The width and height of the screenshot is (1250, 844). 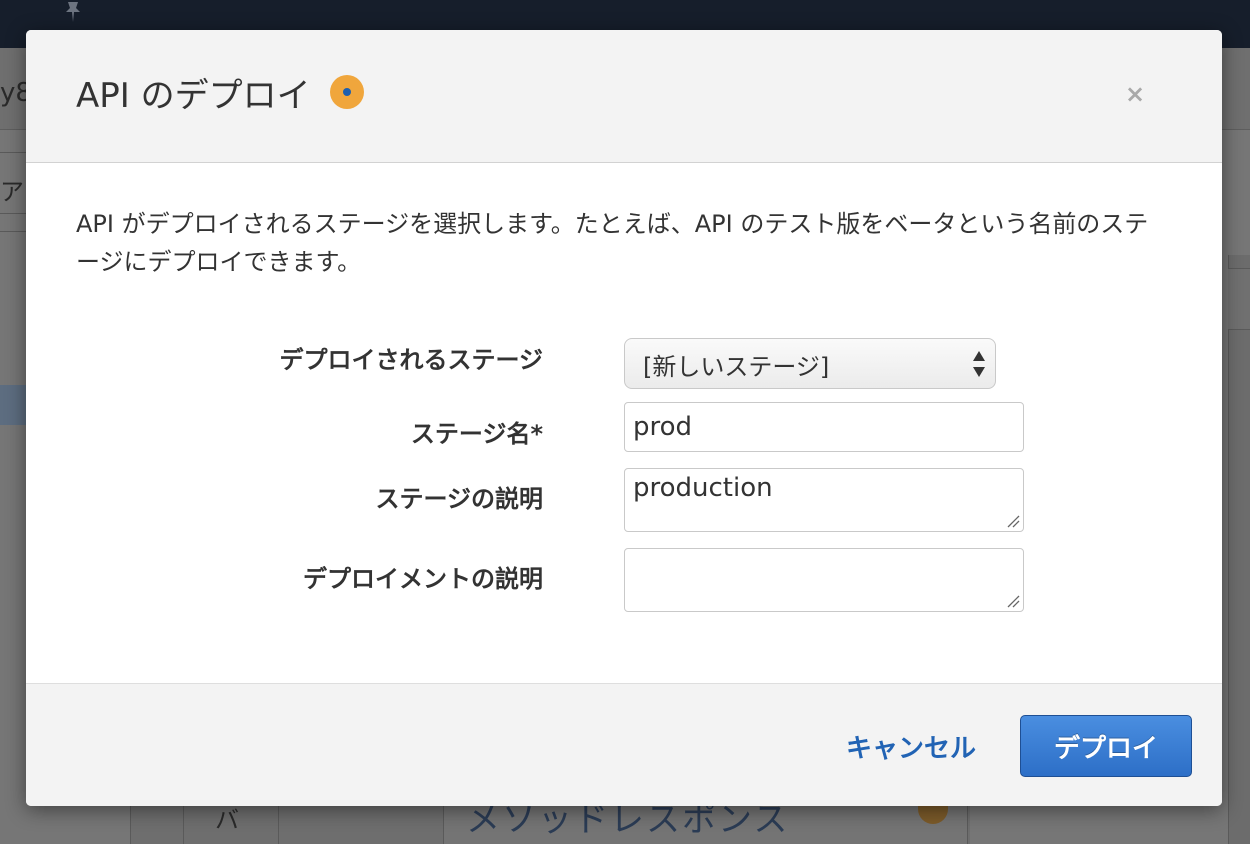 I want to click on pin-icon, so click(x=73, y=12).